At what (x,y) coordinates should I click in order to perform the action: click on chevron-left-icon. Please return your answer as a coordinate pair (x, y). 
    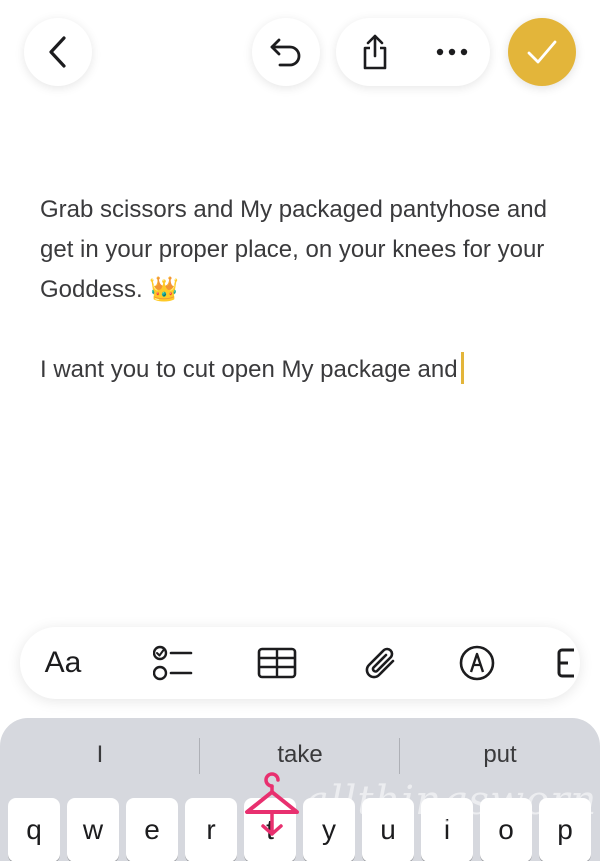
    Looking at the image, I should click on (57, 52).